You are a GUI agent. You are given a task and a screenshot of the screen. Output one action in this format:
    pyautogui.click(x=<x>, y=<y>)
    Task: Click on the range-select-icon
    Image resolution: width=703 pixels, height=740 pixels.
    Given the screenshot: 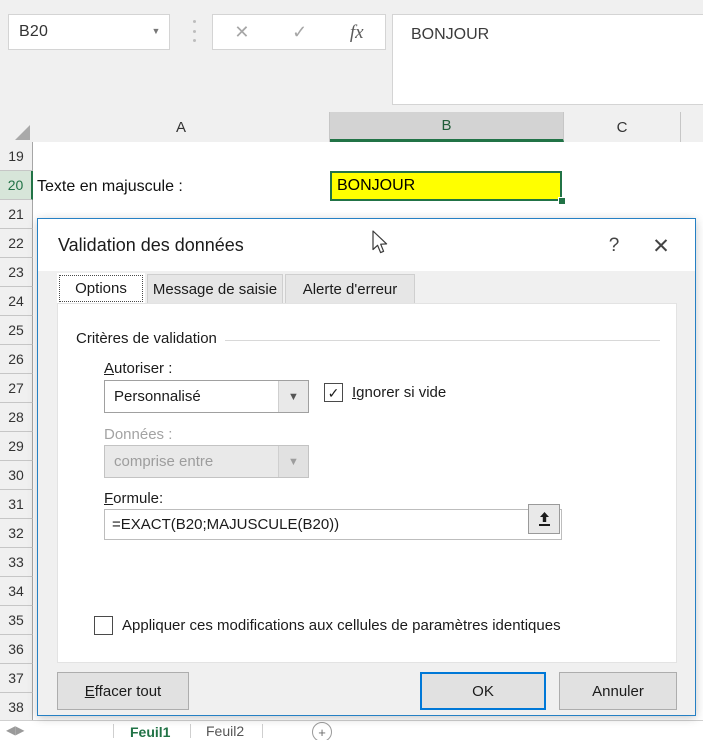 What is the action you would take?
    pyautogui.click(x=544, y=519)
    